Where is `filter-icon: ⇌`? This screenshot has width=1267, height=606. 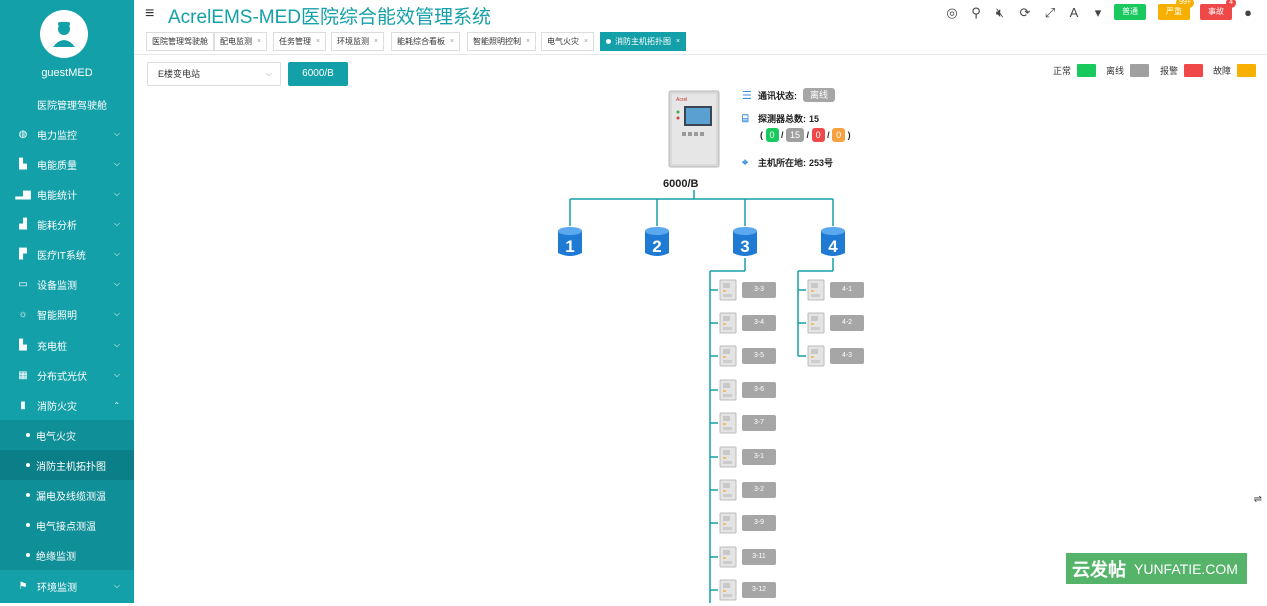 filter-icon: ⇌ is located at coordinates (1258, 499).